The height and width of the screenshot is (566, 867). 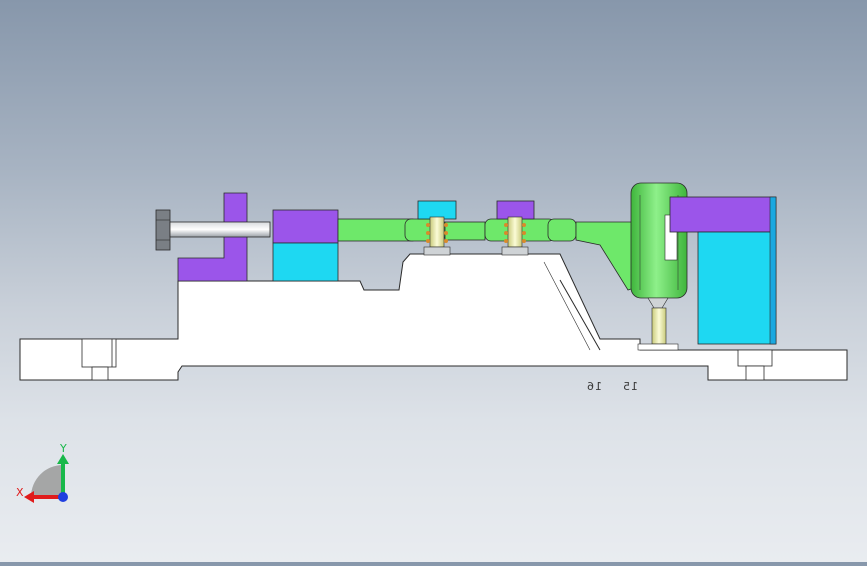 What do you see at coordinates (63, 497) in the screenshot?
I see `z-axis-dot` at bounding box center [63, 497].